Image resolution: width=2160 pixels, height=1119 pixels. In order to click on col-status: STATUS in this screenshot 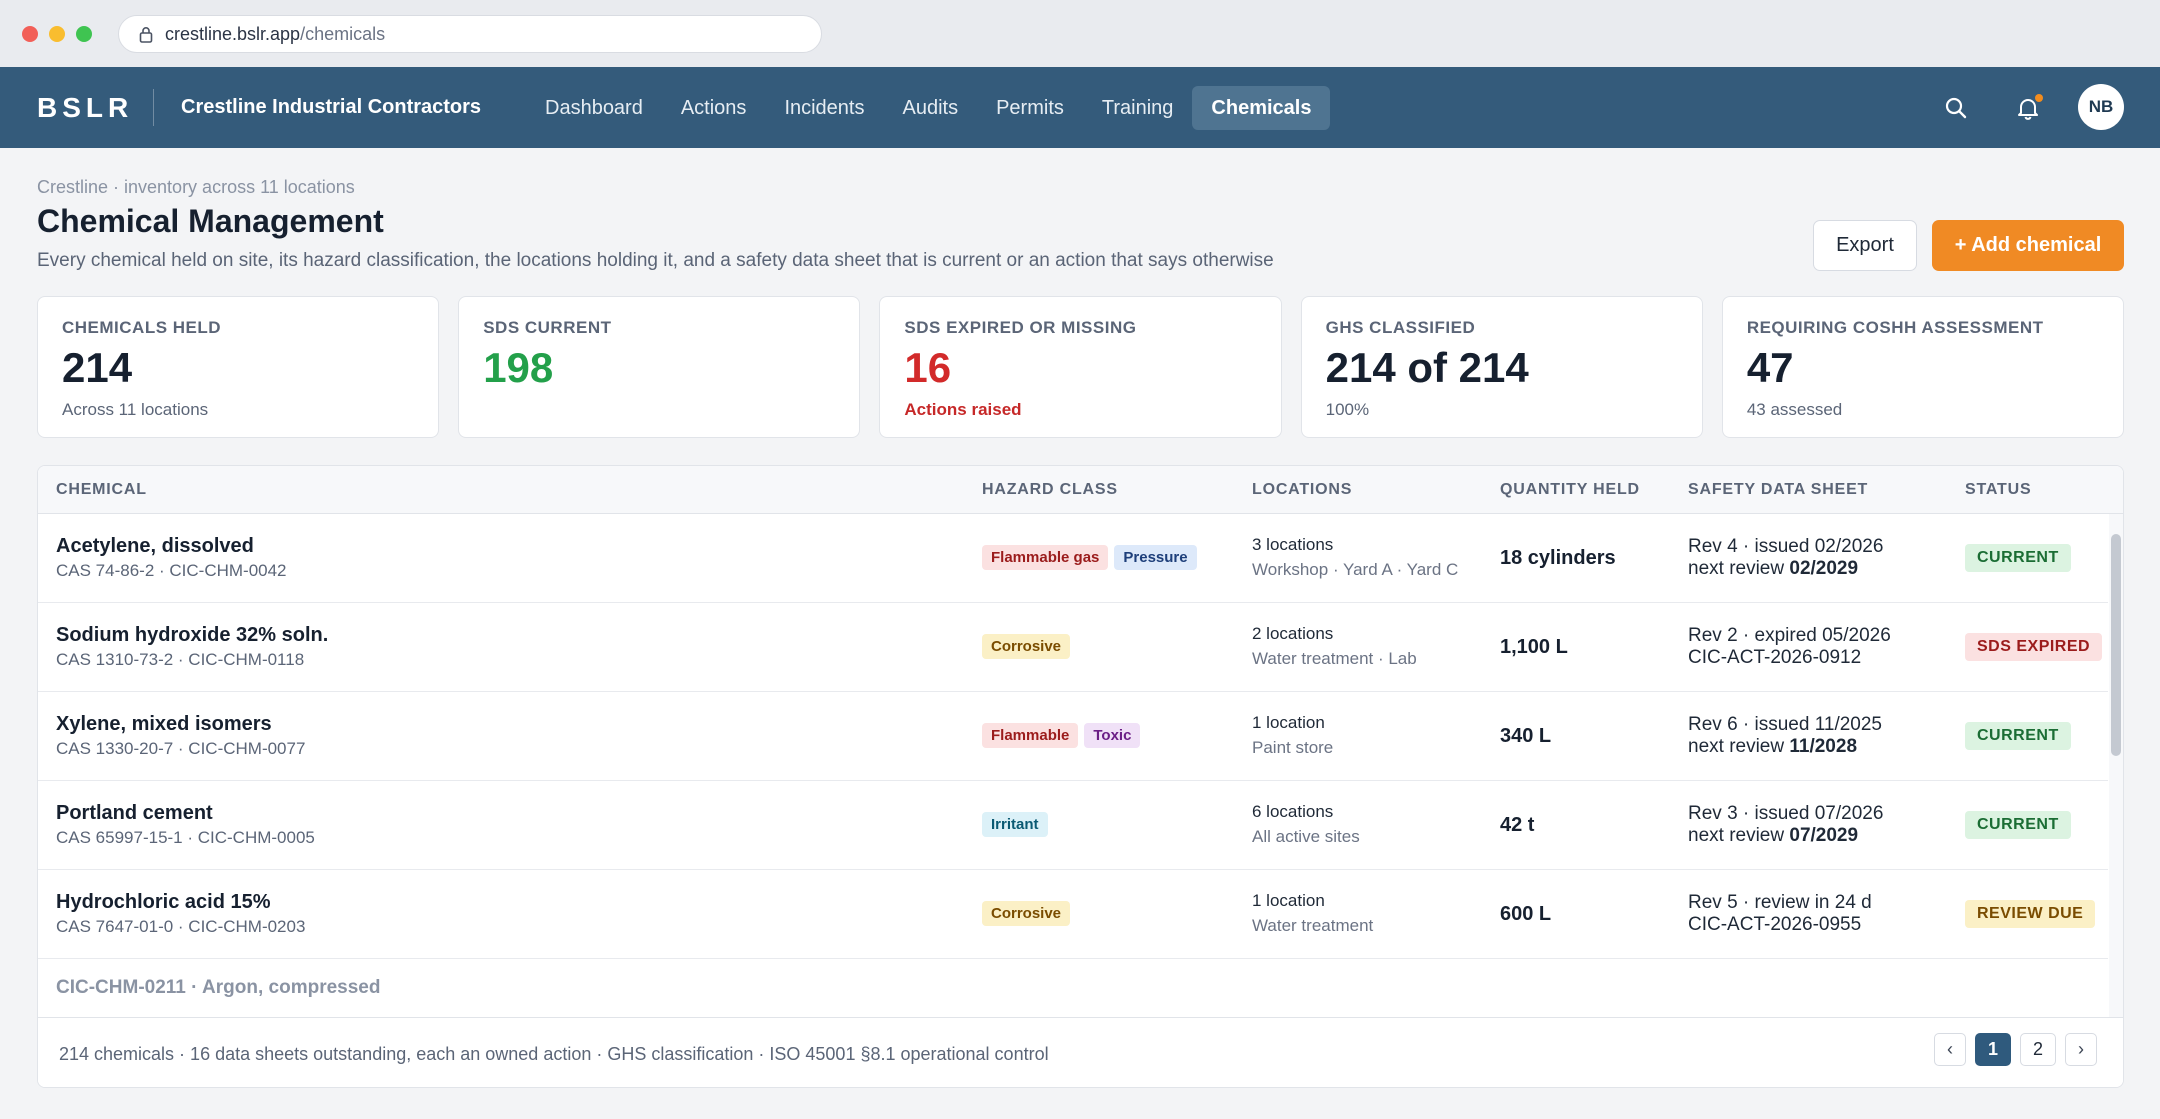, I will do `click(1998, 490)`.